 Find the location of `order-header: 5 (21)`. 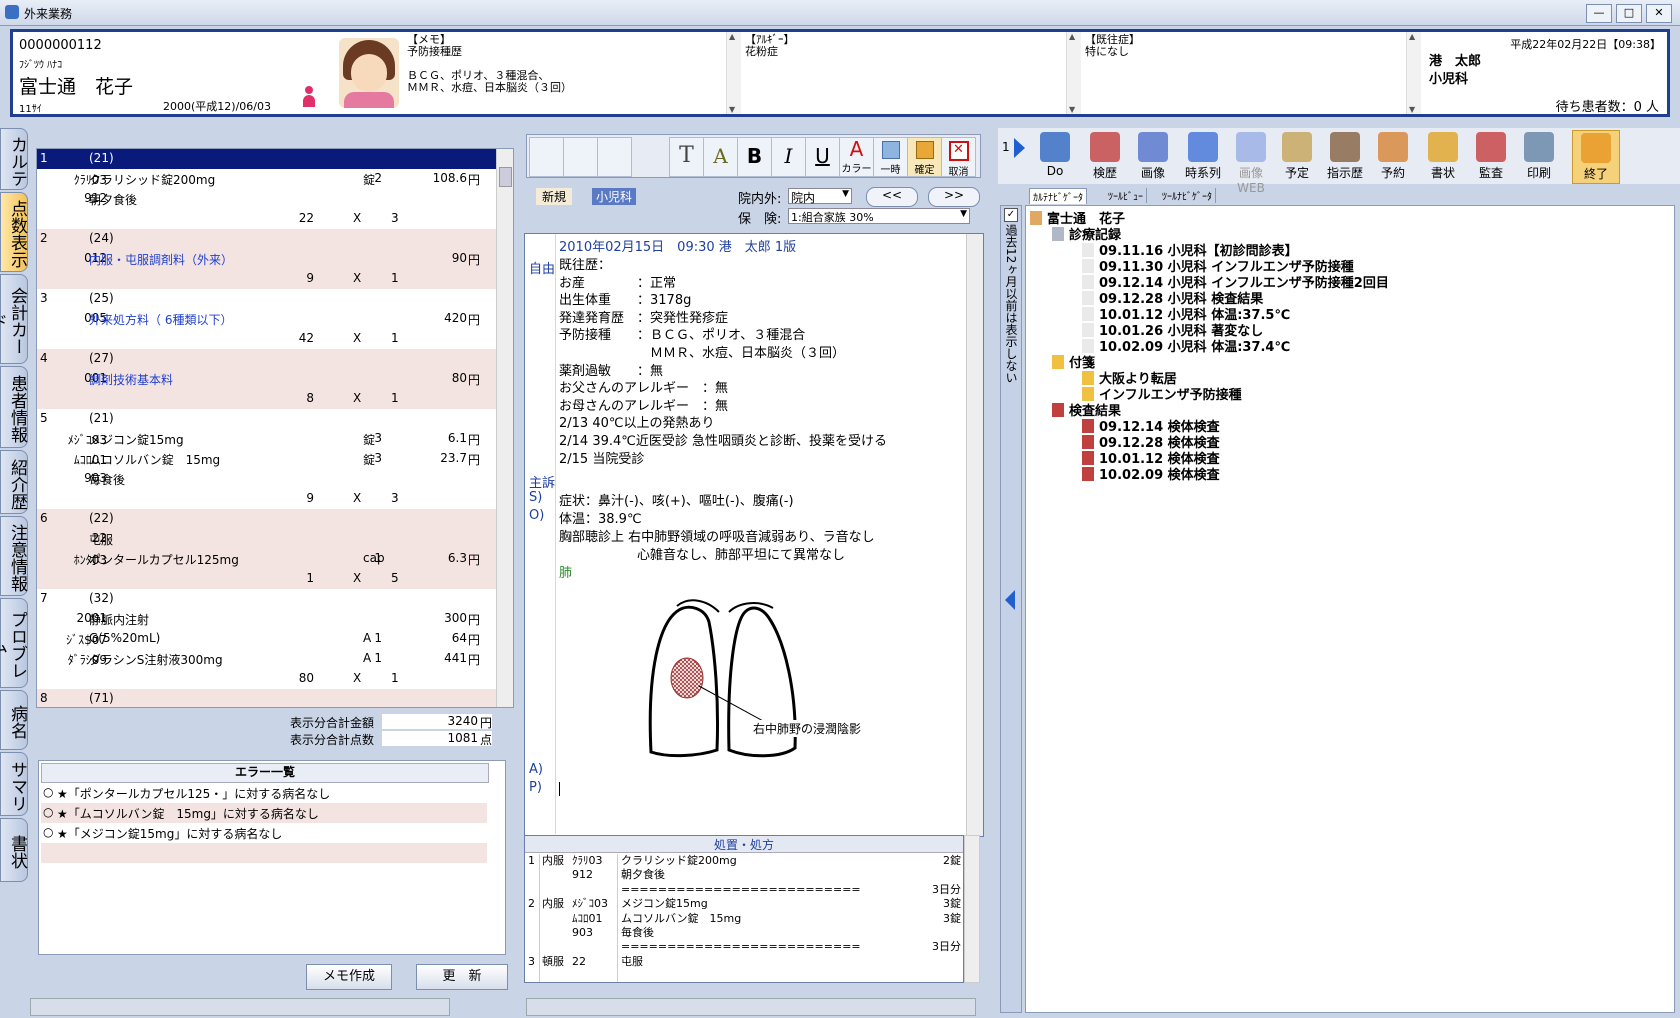

order-header: 5 (21) is located at coordinates (267, 419).